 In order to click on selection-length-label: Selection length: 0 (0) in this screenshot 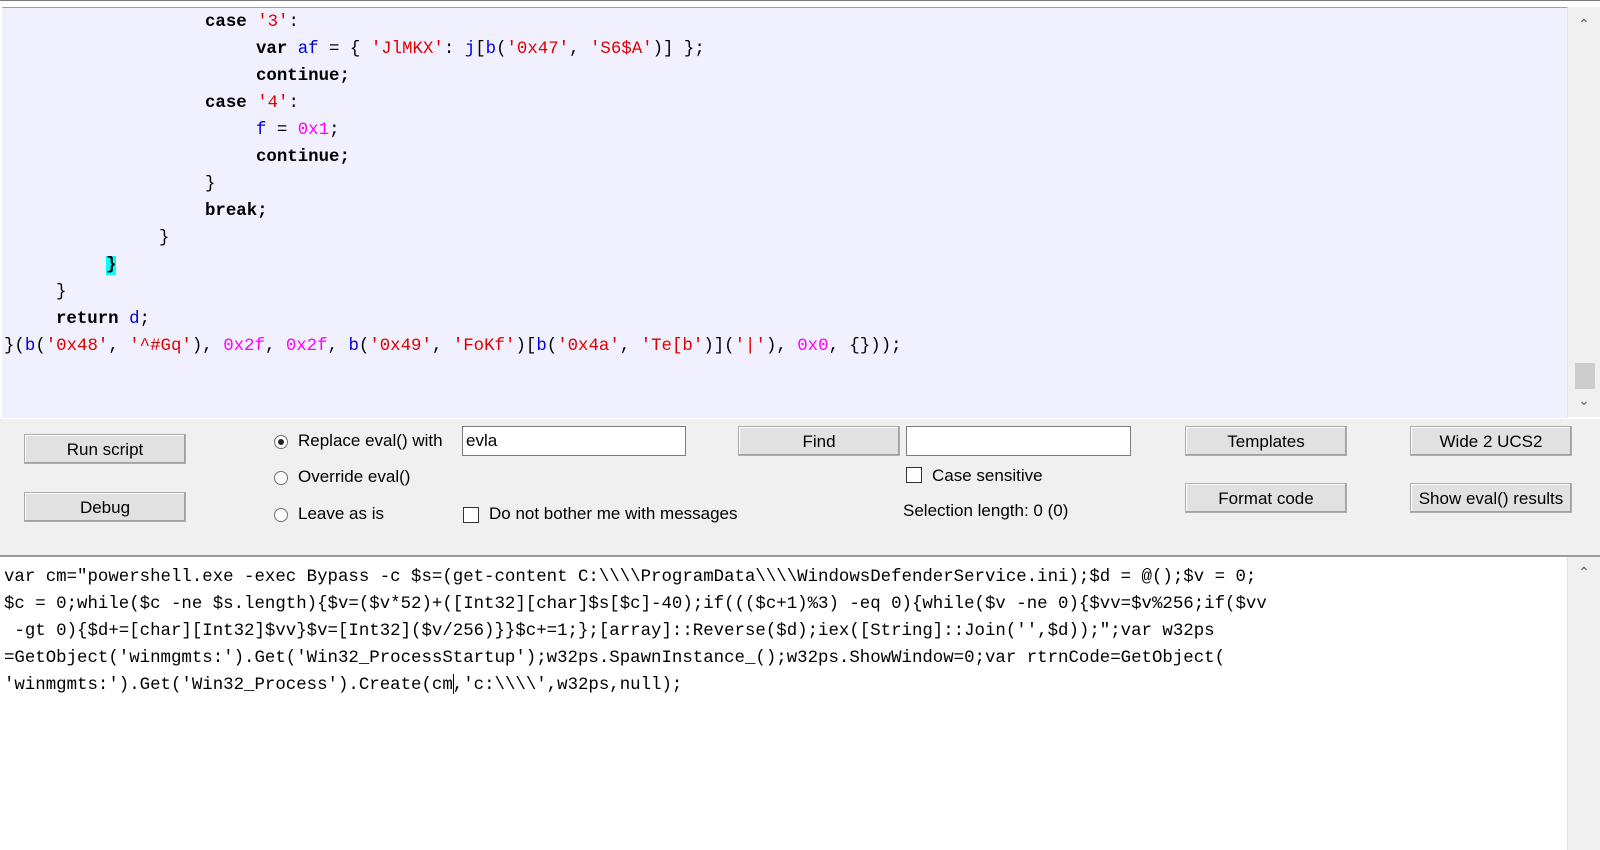, I will do `click(986, 510)`.